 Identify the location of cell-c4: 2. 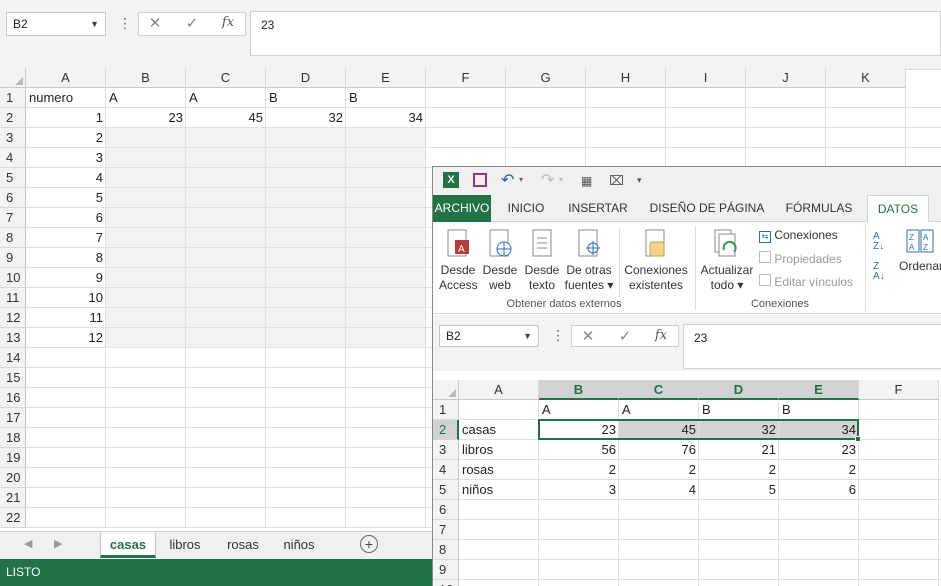
(659, 470).